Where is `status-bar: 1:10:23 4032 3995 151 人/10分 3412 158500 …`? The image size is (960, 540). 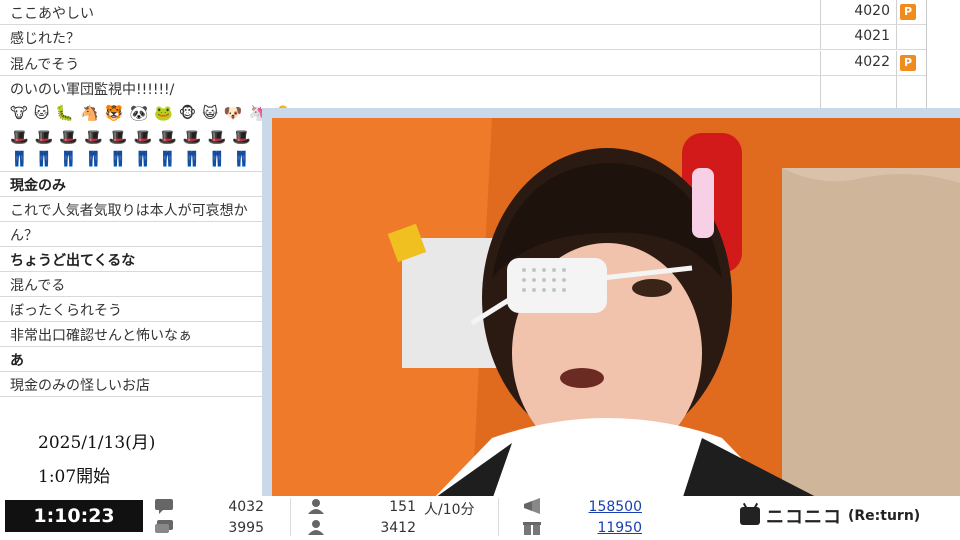
status-bar: 1:10:23 4032 3995 151 人/10分 3412 158500 … is located at coordinates (480, 518).